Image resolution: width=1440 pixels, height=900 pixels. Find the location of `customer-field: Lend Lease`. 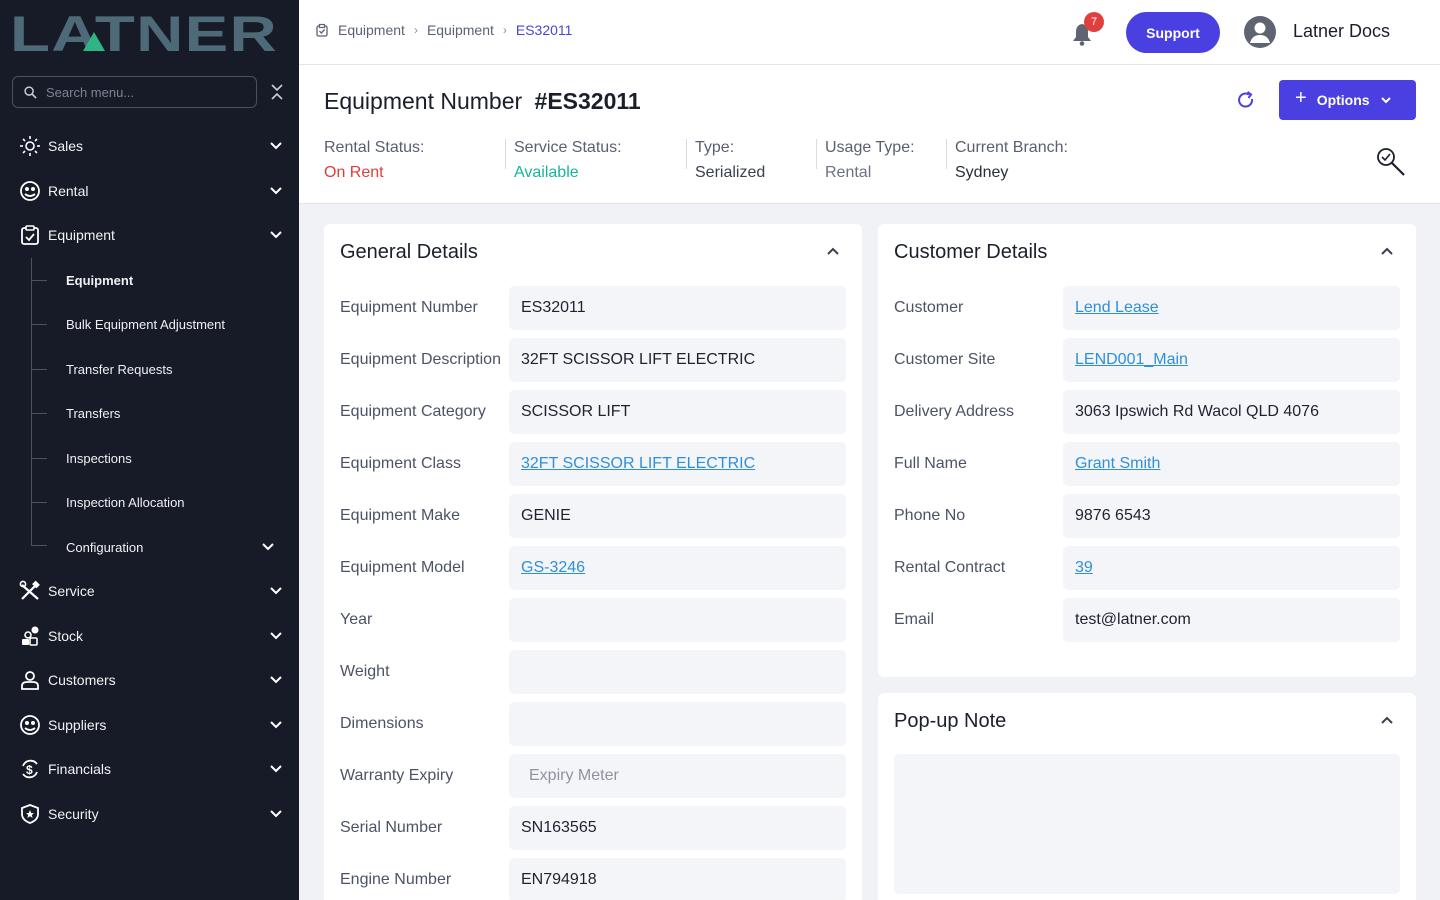

customer-field: Lend Lease is located at coordinates (1231, 308).